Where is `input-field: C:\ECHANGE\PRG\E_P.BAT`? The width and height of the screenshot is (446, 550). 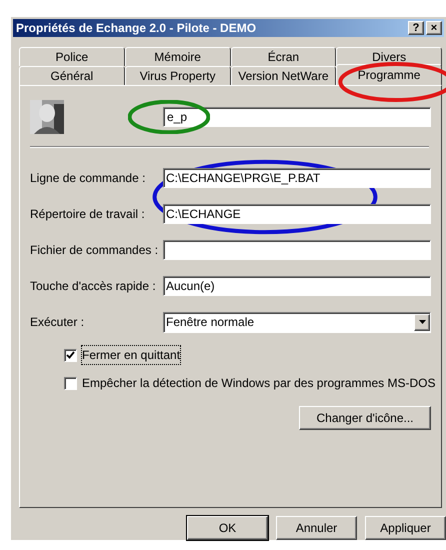 input-field: C:\ECHANGE\PRG\E_P.BAT is located at coordinates (296, 178).